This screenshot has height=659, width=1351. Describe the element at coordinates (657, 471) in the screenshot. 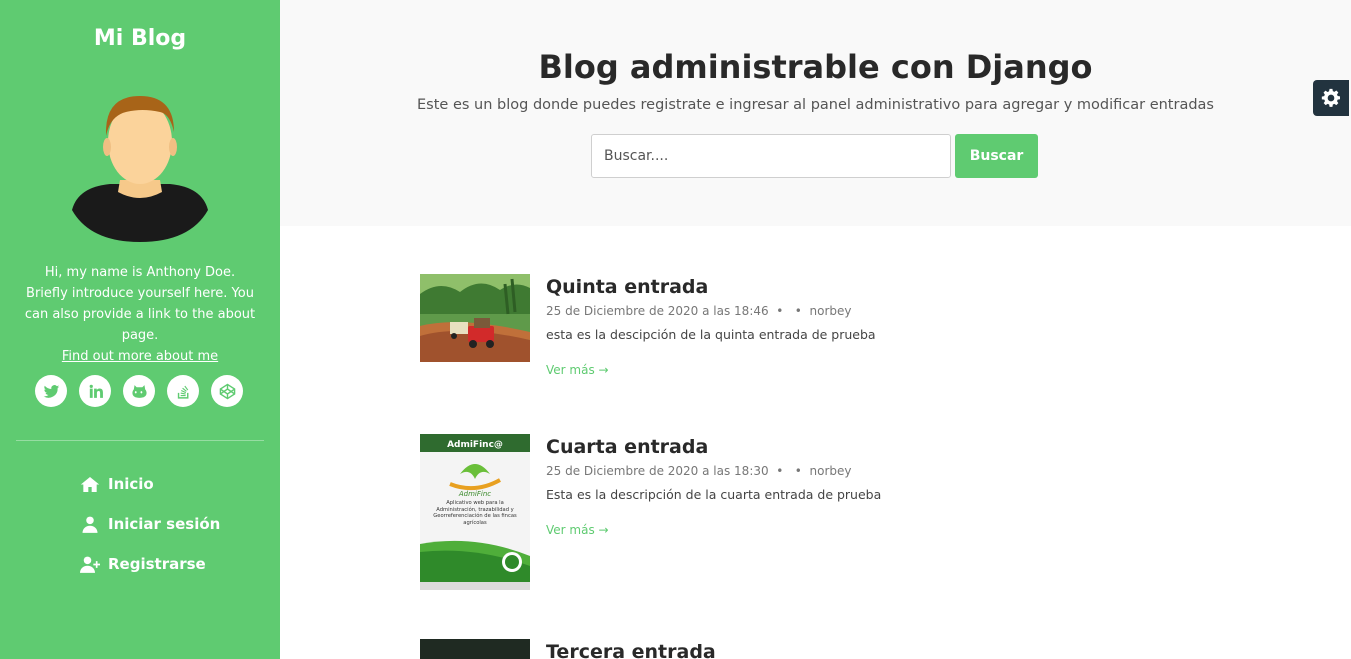

I see `post-date: 25 de Diciembre de 2020 a las 18:30` at that location.